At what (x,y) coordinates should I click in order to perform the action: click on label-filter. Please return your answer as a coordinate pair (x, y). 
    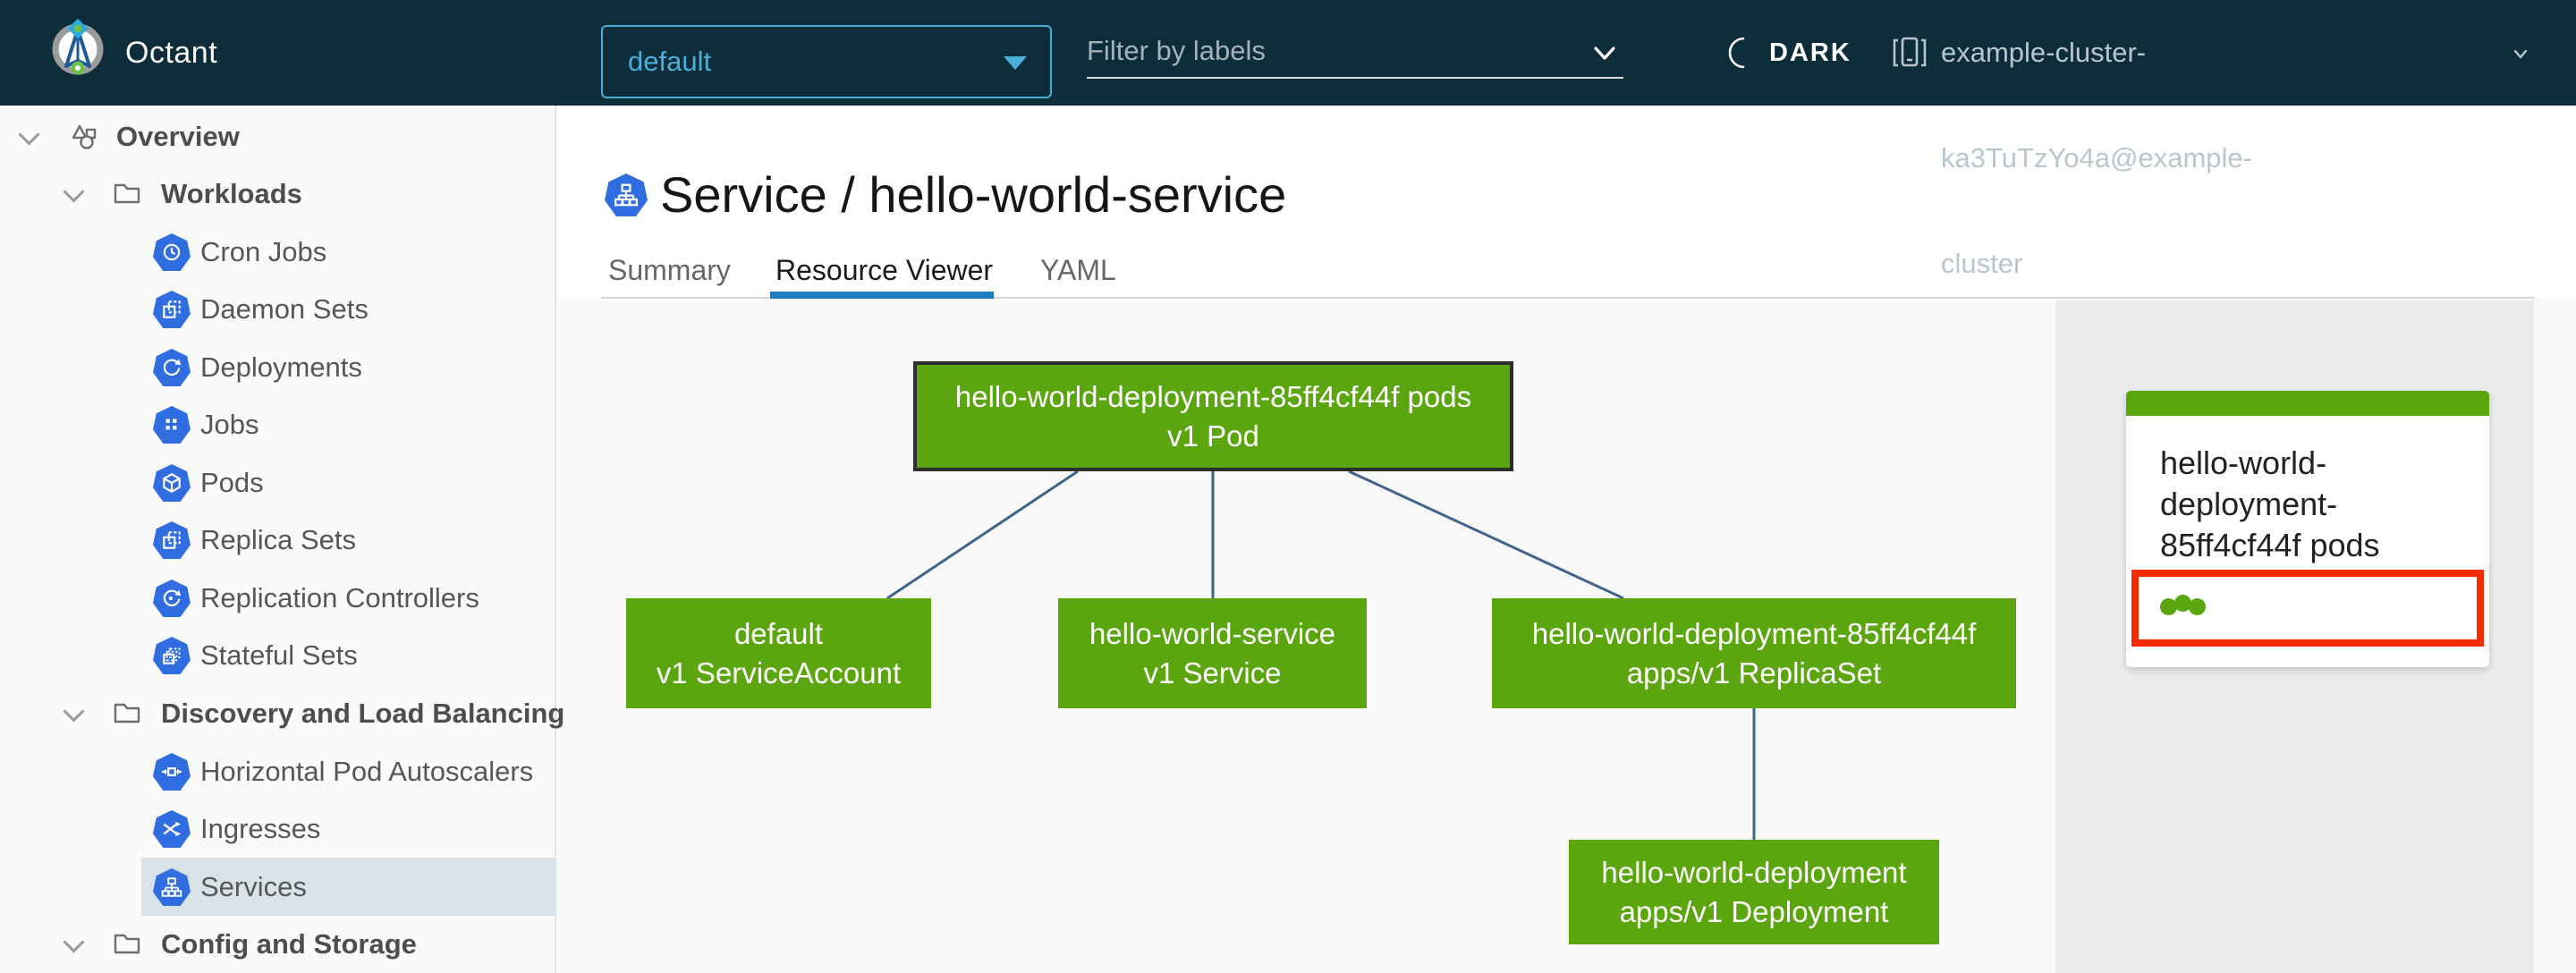
    Looking at the image, I should click on (1355, 53).